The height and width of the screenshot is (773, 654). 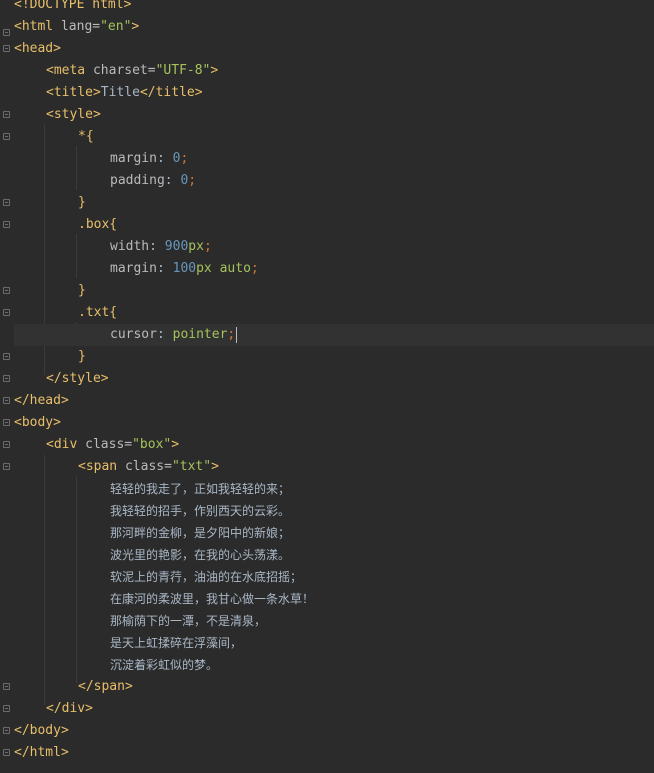 I want to click on code-line: <meta charset="UTF-8">, so click(x=132, y=70).